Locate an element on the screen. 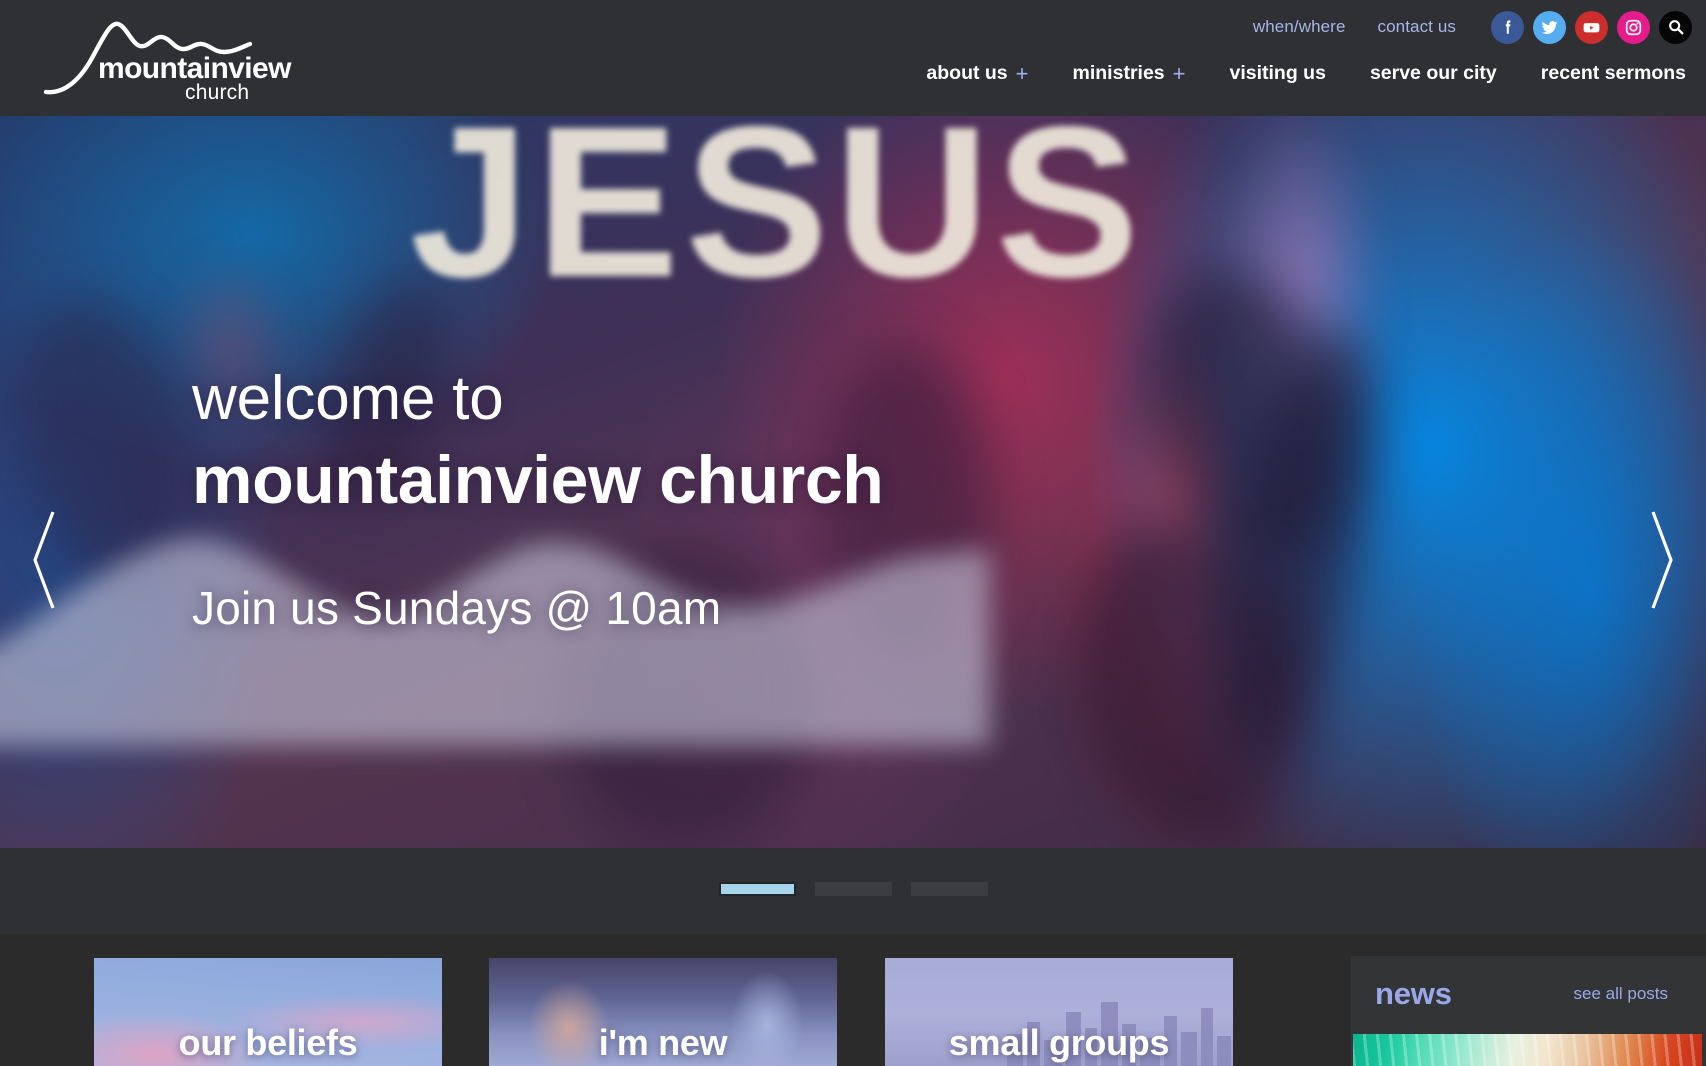 The image size is (1706, 1066). facebook-glyph is located at coordinates (1507, 27).